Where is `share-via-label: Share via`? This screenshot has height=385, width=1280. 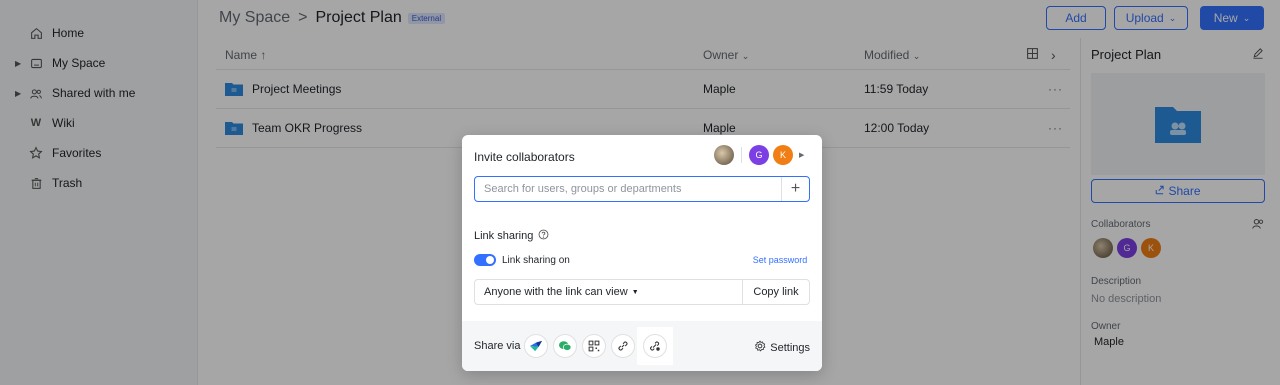 share-via-label: Share via is located at coordinates (497, 346).